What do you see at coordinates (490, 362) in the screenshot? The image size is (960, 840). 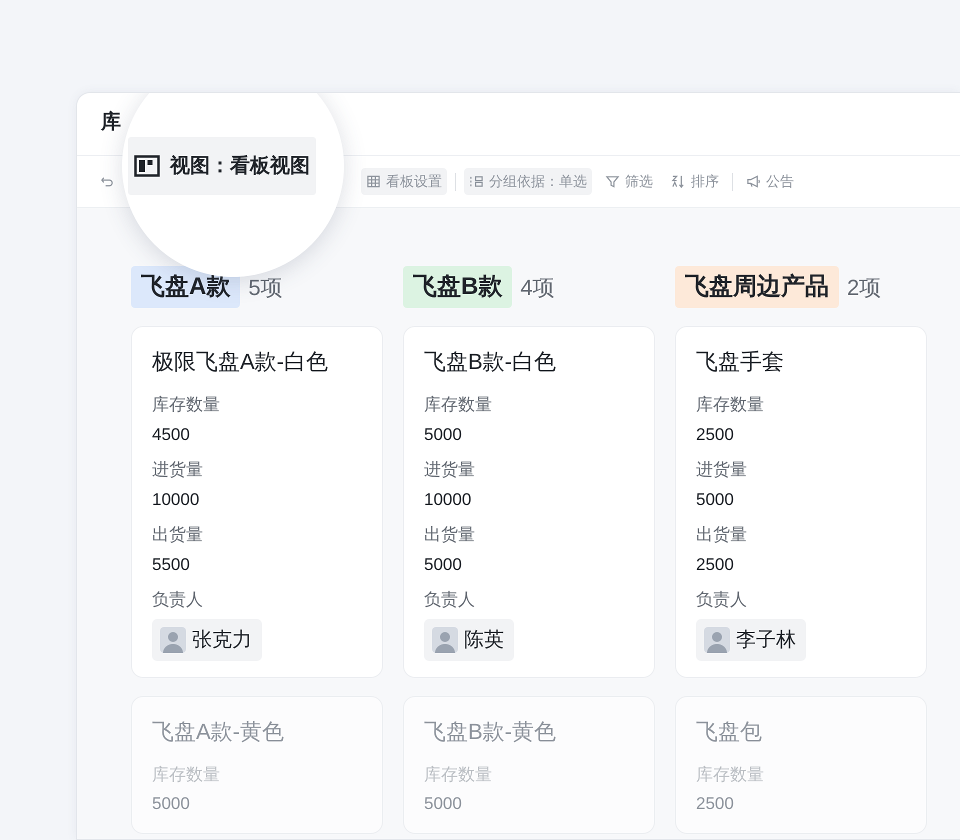 I see `card-title: 飞盘B款-白色` at bounding box center [490, 362].